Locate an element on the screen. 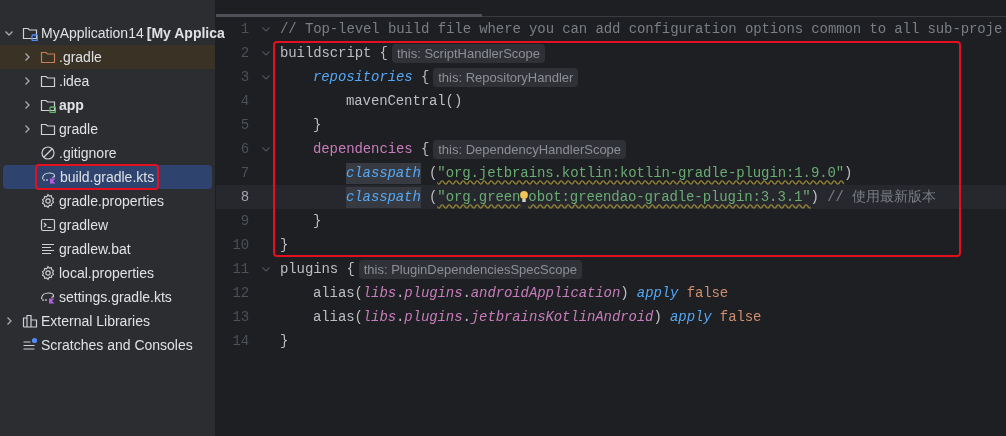  chevron-down-icon is located at coordinates (9, 33).